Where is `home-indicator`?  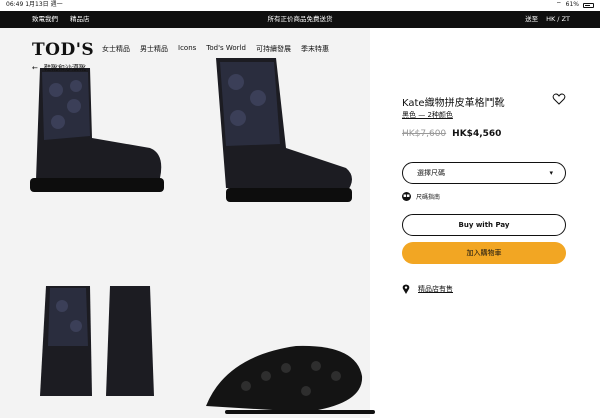
home-indicator is located at coordinates (300, 412).